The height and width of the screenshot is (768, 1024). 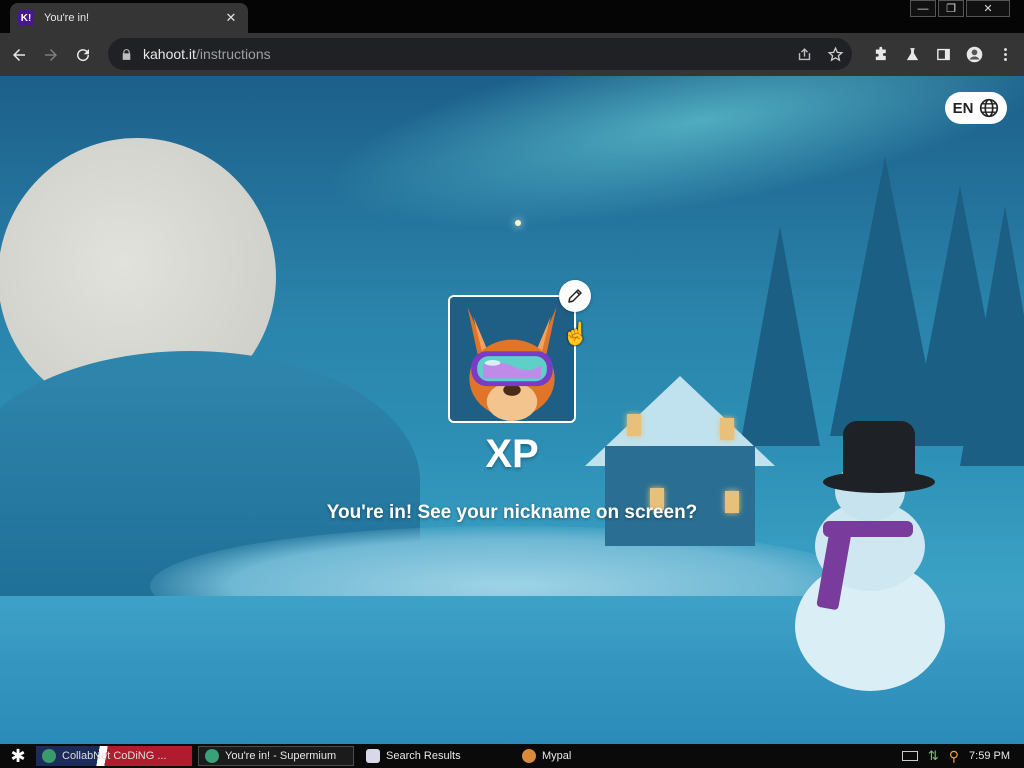 I want to click on snowman-hat-brim, so click(x=879, y=482).